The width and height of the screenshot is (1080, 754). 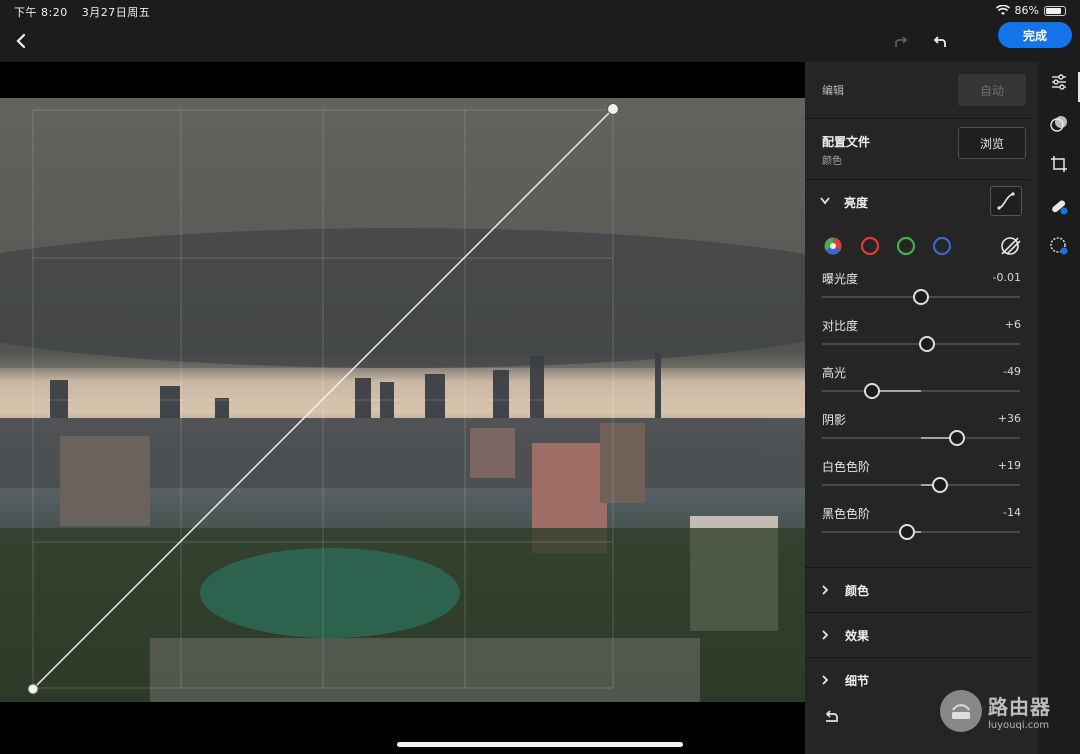 I want to click on light-section-header: 亮度, so click(x=921, y=202).